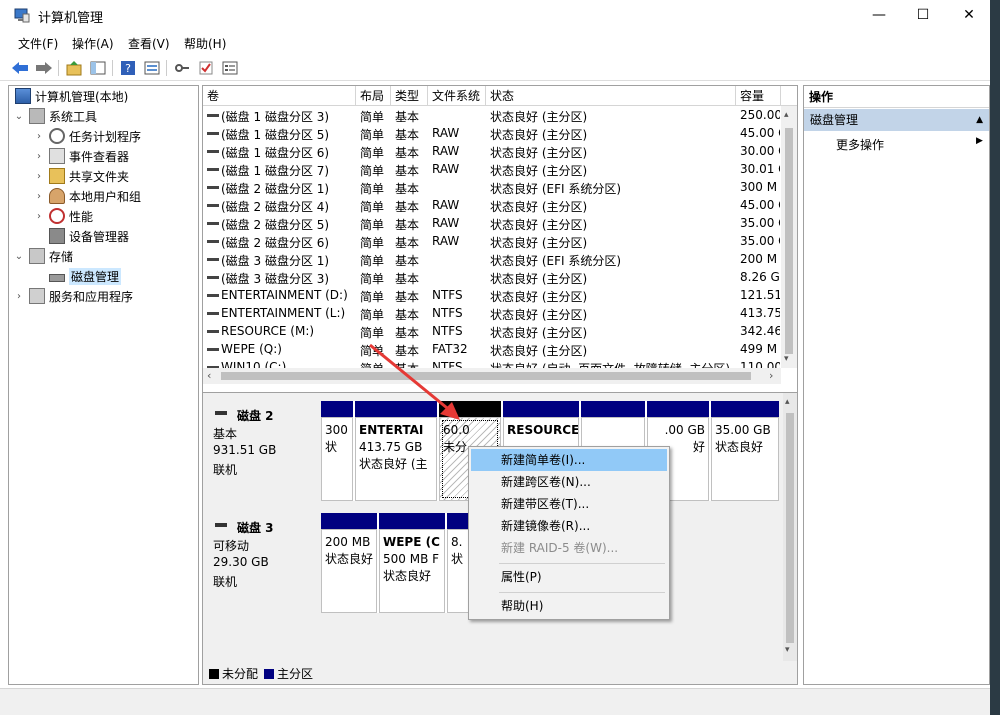 The width and height of the screenshot is (1000, 715). What do you see at coordinates (373, 96) in the screenshot?
I see `col-layout: 布局` at bounding box center [373, 96].